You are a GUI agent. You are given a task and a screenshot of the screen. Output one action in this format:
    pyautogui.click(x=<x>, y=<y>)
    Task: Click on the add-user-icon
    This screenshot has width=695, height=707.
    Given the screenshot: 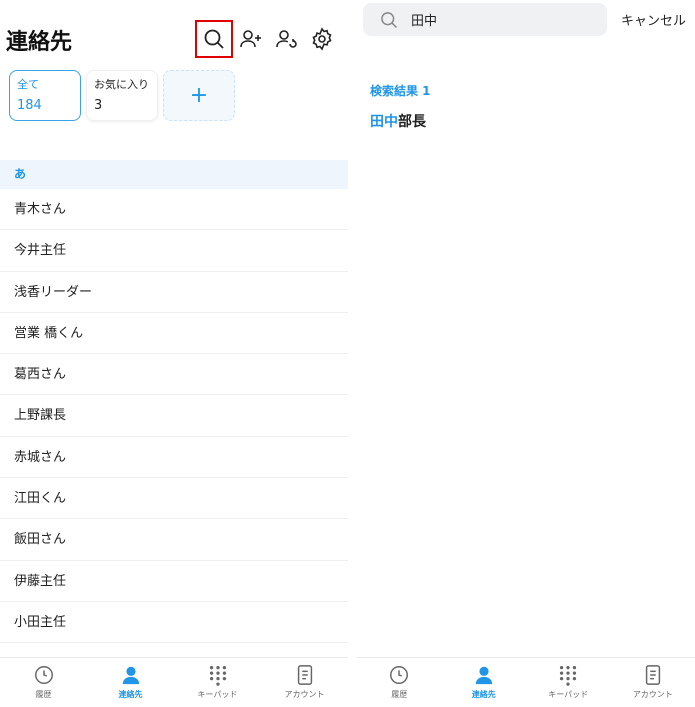 What is the action you would take?
    pyautogui.click(x=250, y=39)
    